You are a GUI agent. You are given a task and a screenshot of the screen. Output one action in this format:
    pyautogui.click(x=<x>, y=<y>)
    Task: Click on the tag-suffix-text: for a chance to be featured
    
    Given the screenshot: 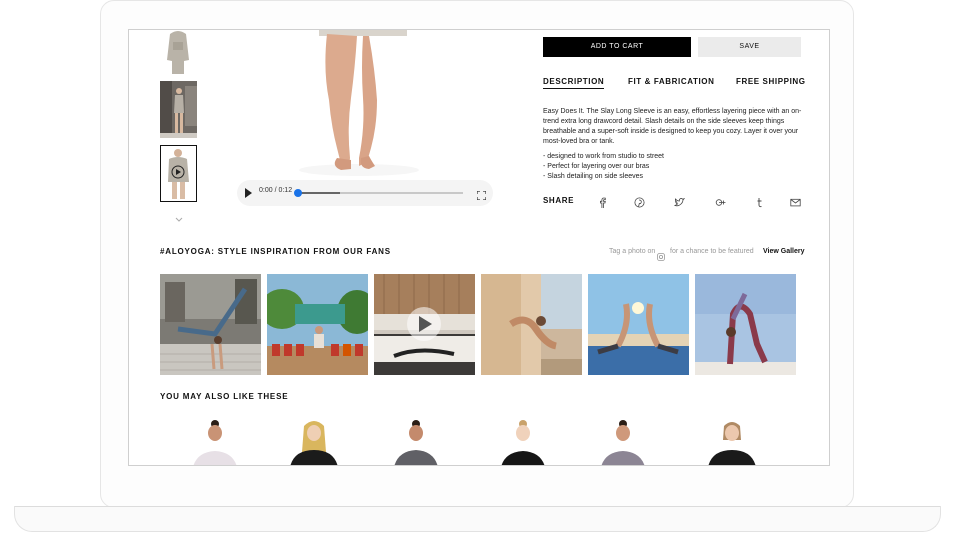 What is the action you would take?
    pyautogui.click(x=712, y=251)
    